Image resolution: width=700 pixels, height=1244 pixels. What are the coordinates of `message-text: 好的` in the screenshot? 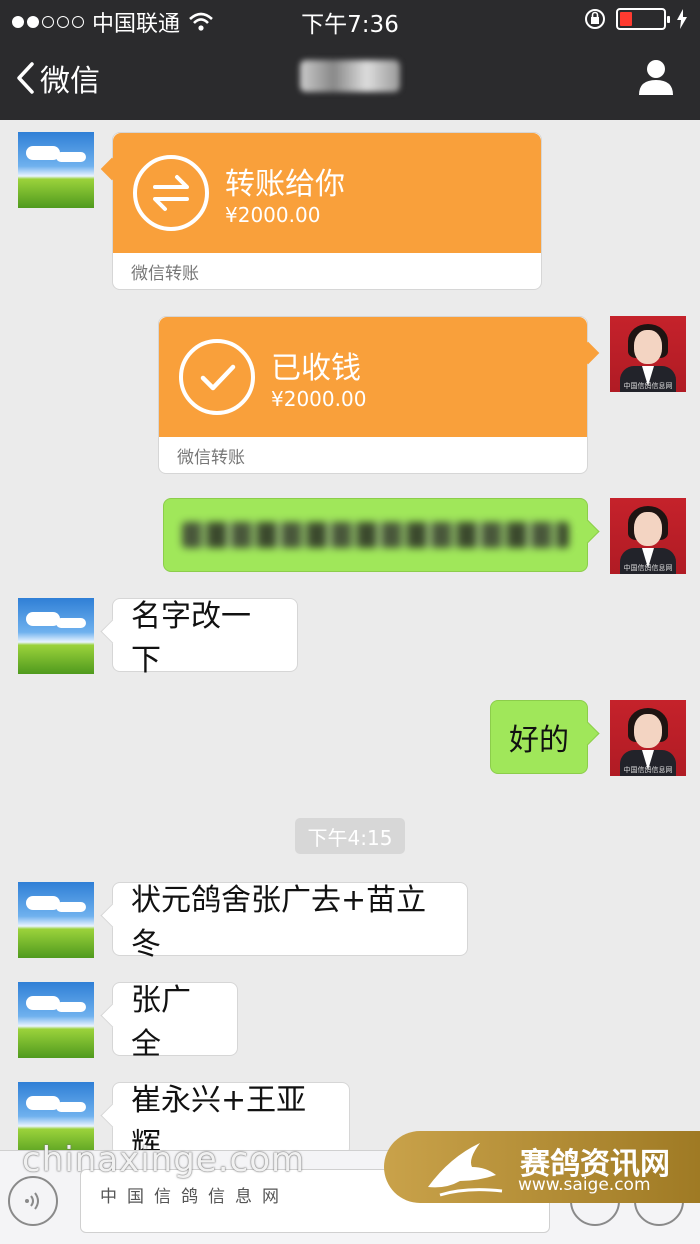 It's located at (539, 740).